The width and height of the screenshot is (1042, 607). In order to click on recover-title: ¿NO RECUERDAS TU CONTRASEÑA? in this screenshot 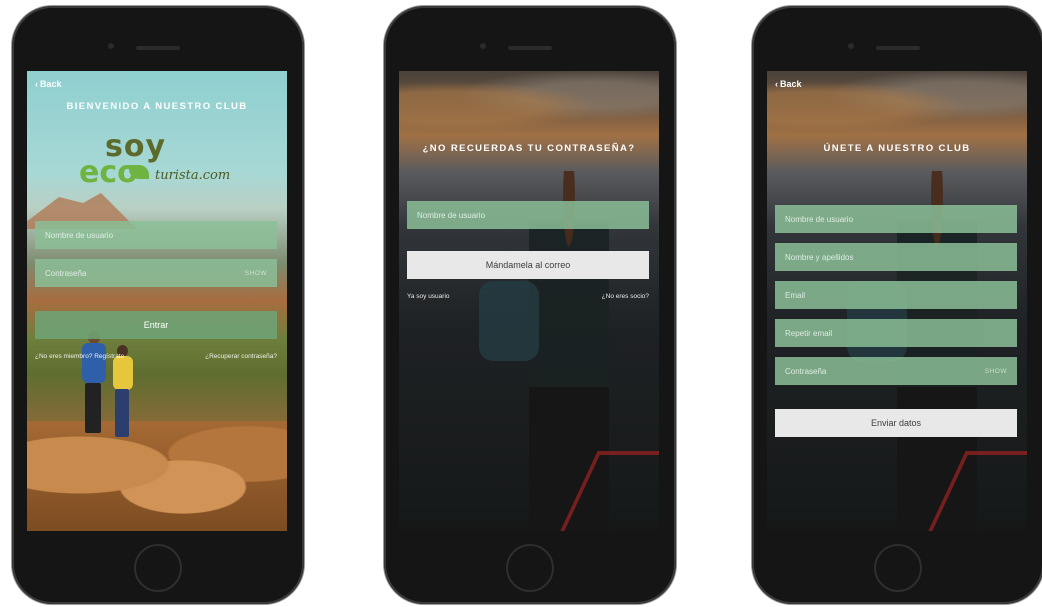, I will do `click(529, 148)`.